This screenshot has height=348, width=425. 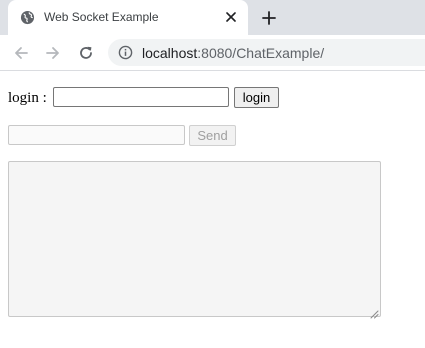 I want to click on reload-icon, so click(x=86, y=53).